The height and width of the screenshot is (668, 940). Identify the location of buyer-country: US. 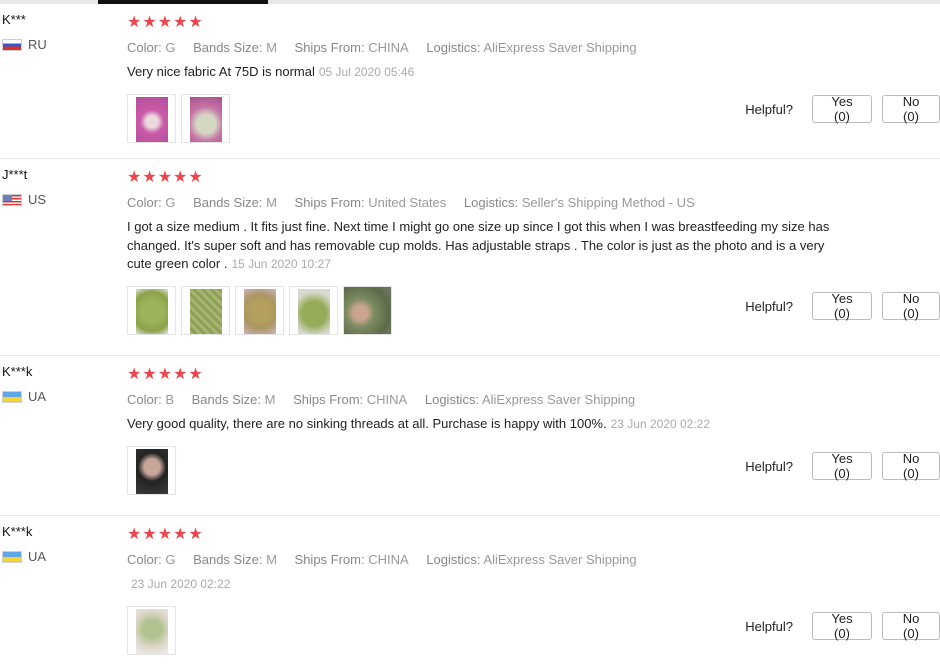
(57, 199).